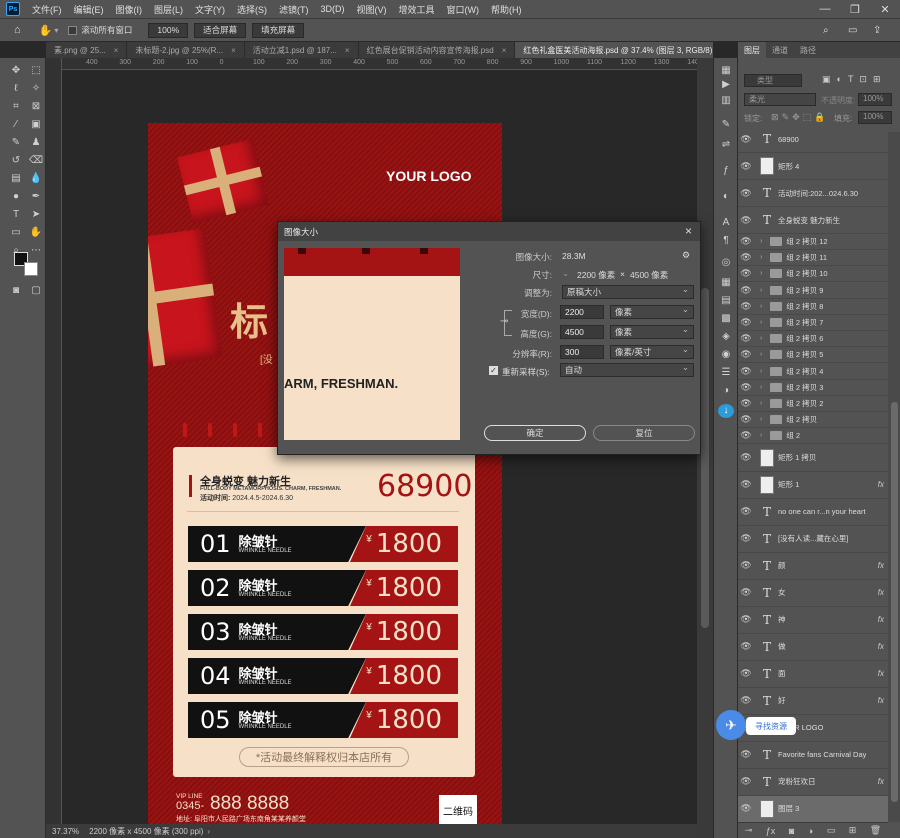  Describe the element at coordinates (780, 99) in the screenshot. I see `blend-mode-select: 柔光` at that location.